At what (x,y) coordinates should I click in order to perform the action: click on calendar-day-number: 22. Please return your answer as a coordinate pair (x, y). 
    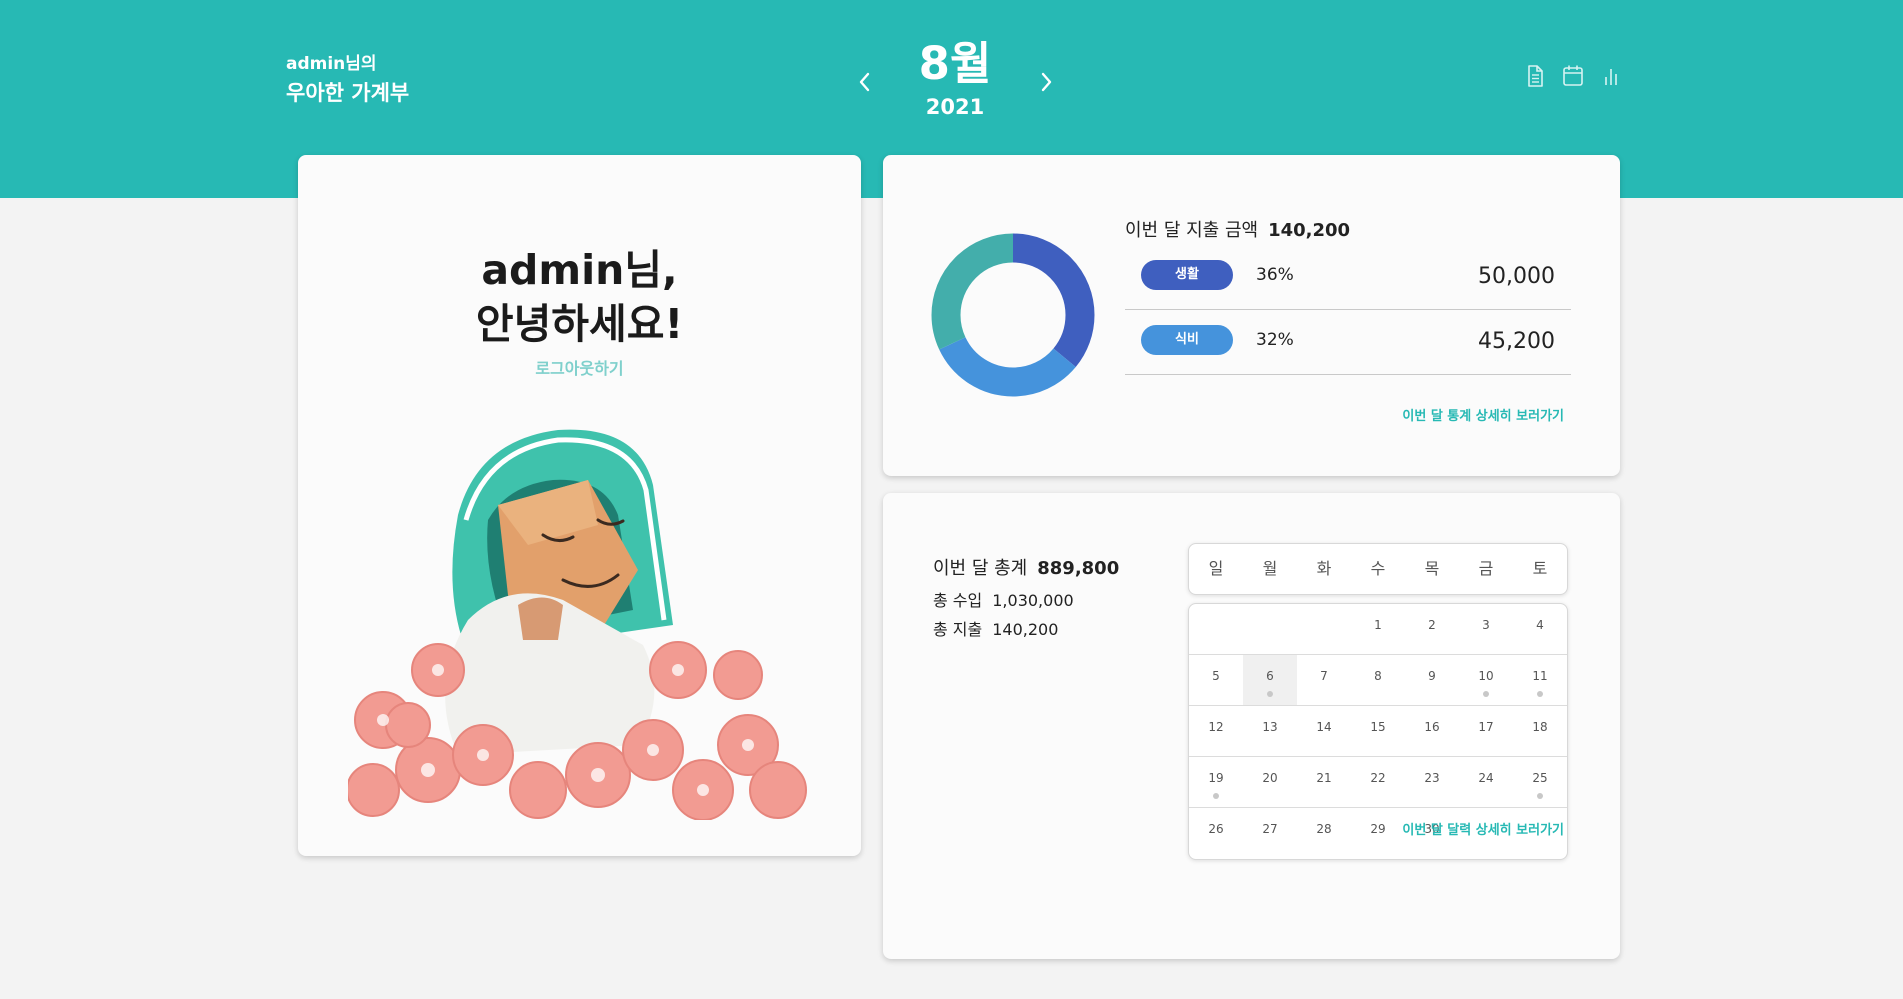
    Looking at the image, I should click on (1378, 778).